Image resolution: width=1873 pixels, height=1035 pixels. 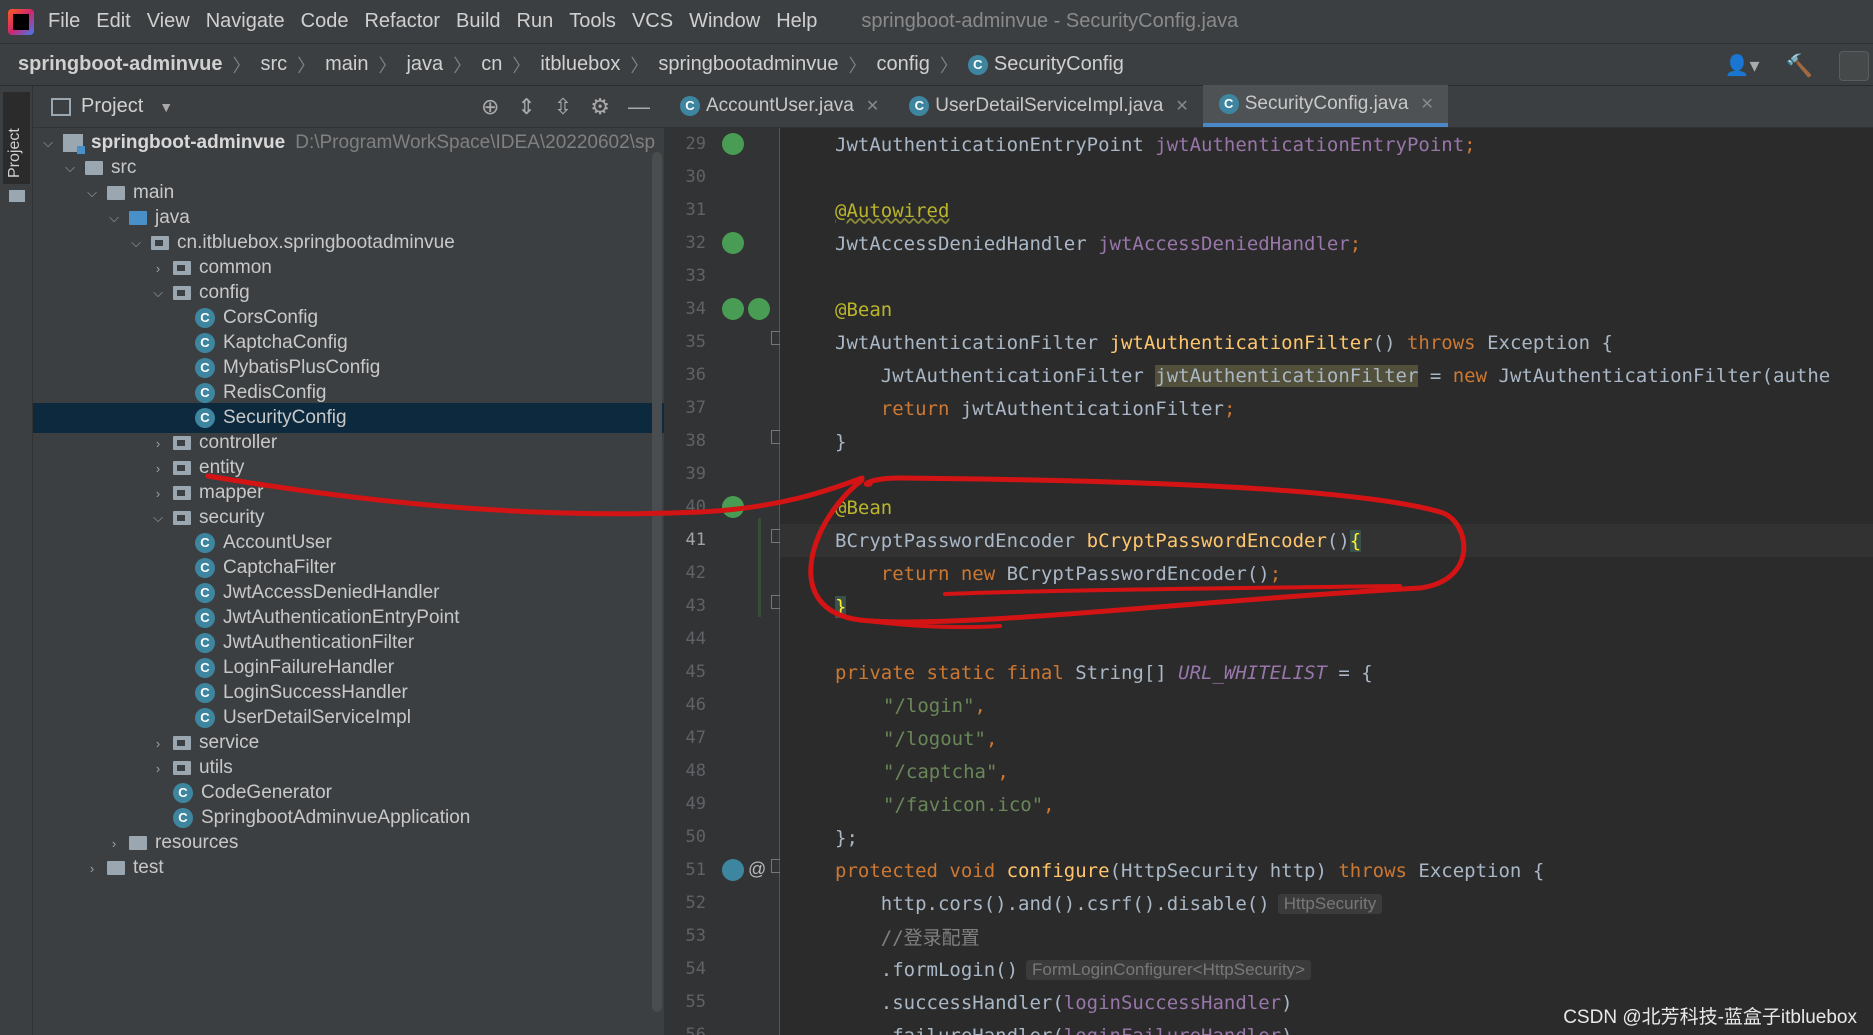 I want to click on annotation-at-icon: @, so click(x=757, y=869).